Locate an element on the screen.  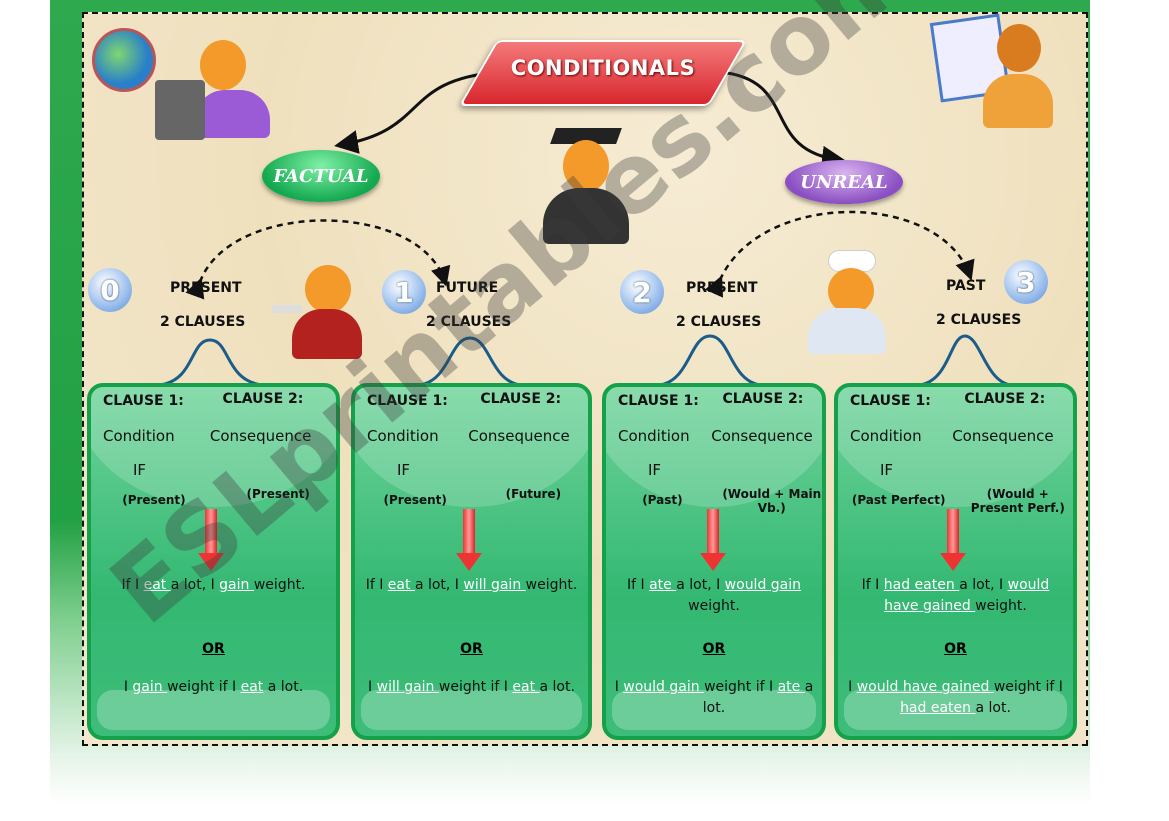
factual-badge: FACTUAL is located at coordinates (321, 176).